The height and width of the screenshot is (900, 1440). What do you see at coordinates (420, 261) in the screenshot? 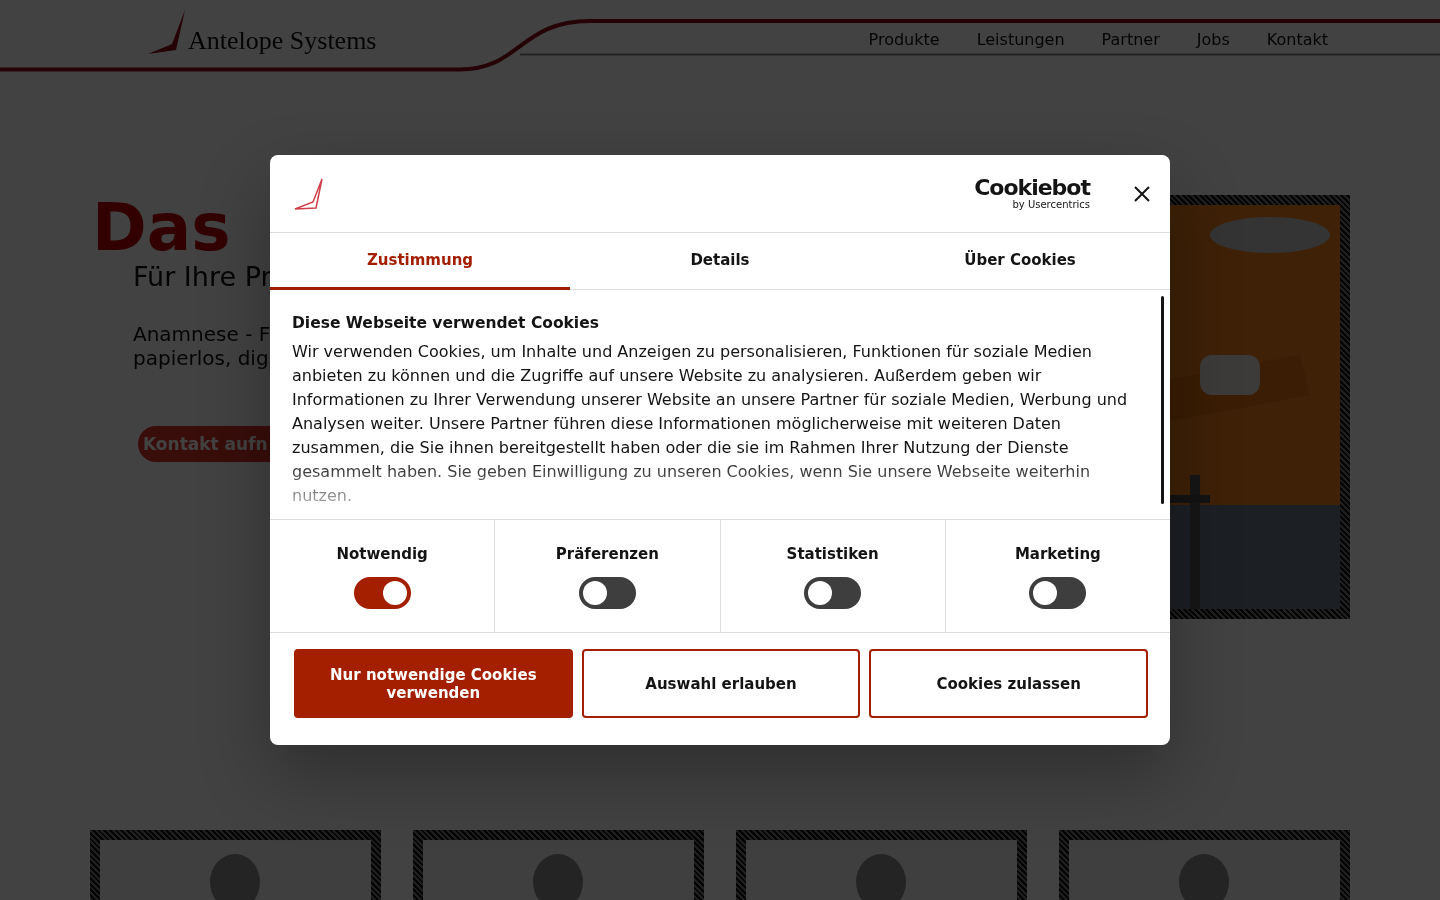
I see `tab: Zustimmung` at bounding box center [420, 261].